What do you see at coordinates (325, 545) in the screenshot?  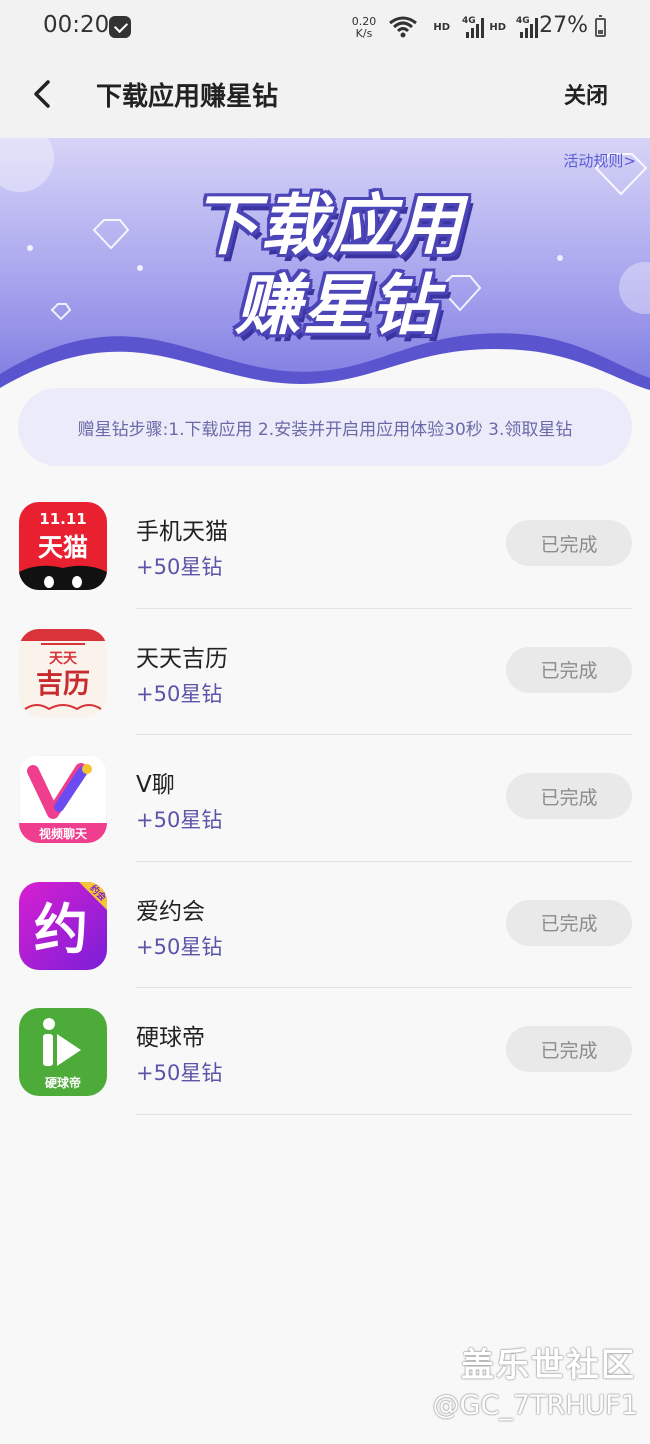 I see `list-item: 11.11 天猫 手机天猫 +50星钻 已完成` at bounding box center [325, 545].